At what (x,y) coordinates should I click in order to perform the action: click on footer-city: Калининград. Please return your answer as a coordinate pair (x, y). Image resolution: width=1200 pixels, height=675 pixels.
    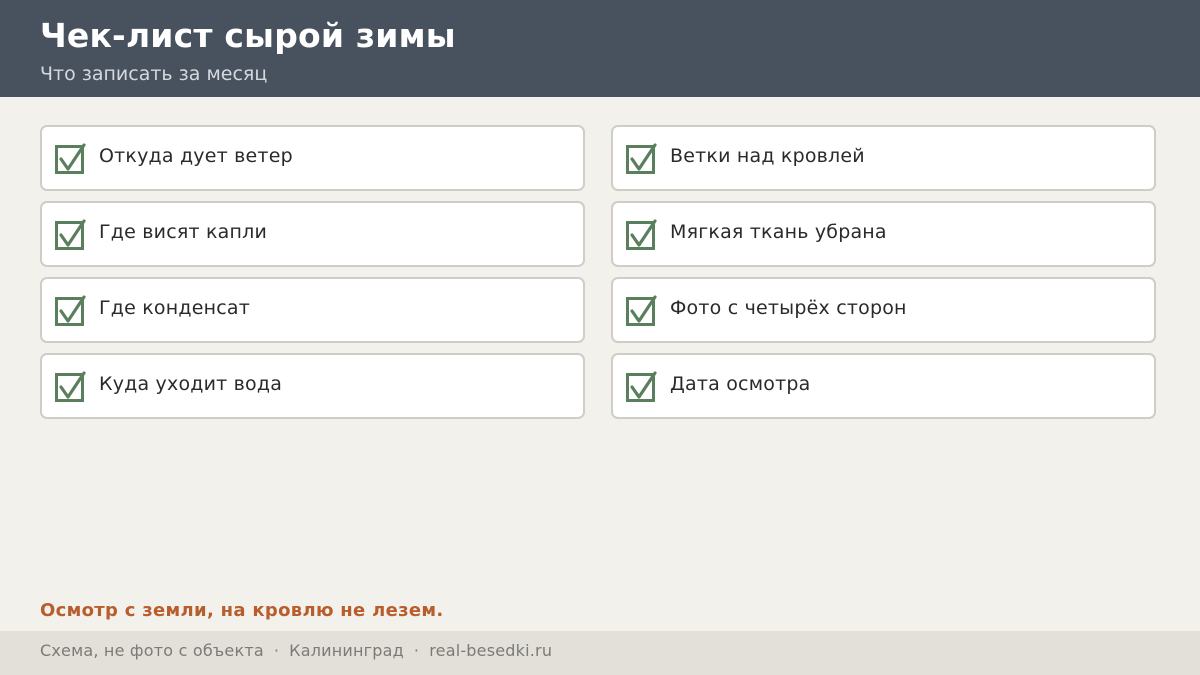
    Looking at the image, I should click on (346, 650).